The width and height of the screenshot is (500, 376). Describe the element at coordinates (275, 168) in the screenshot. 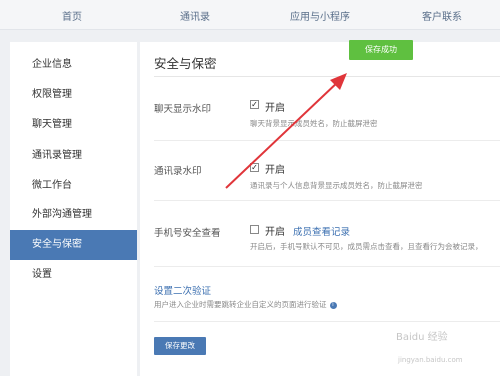

I see `contacts-watermark-toggle-label: 开启` at that location.